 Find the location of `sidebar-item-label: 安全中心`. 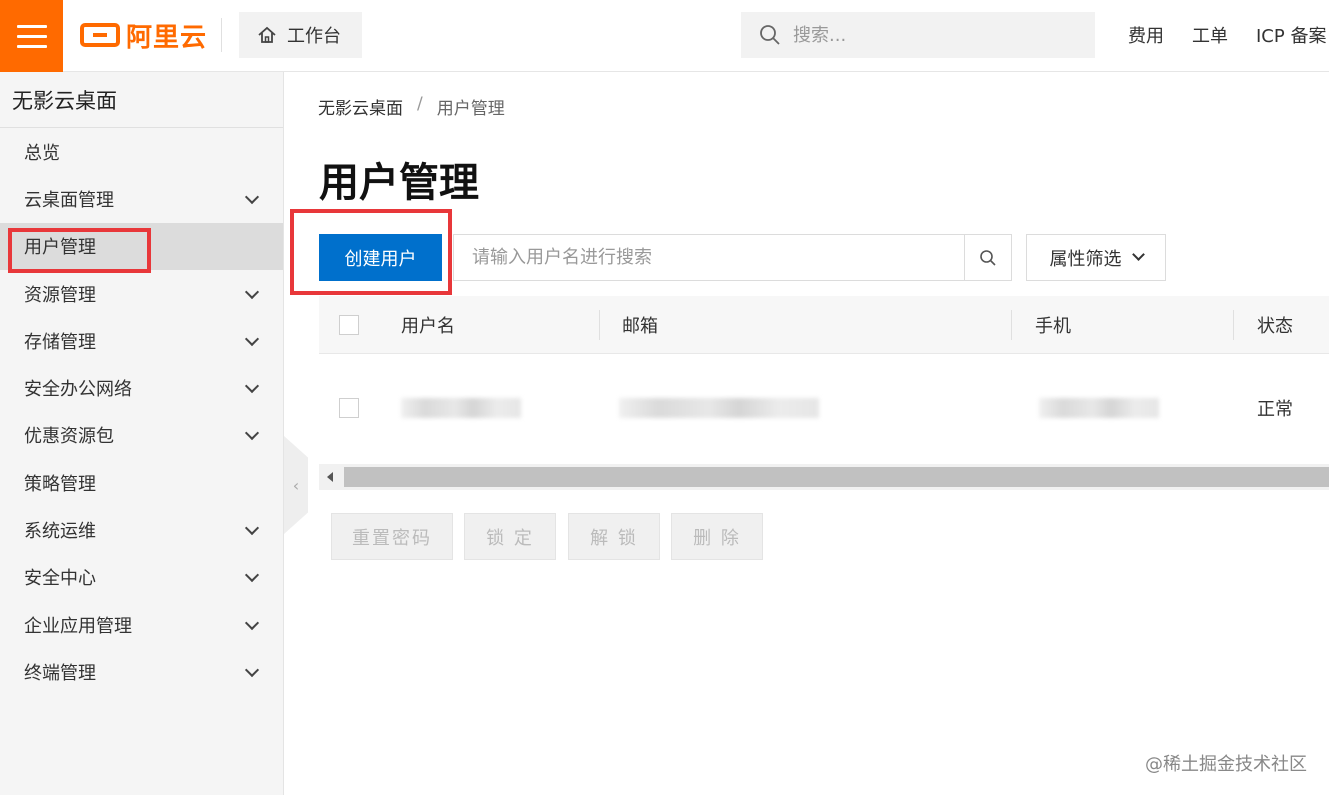

sidebar-item-label: 安全中心 is located at coordinates (60, 579).